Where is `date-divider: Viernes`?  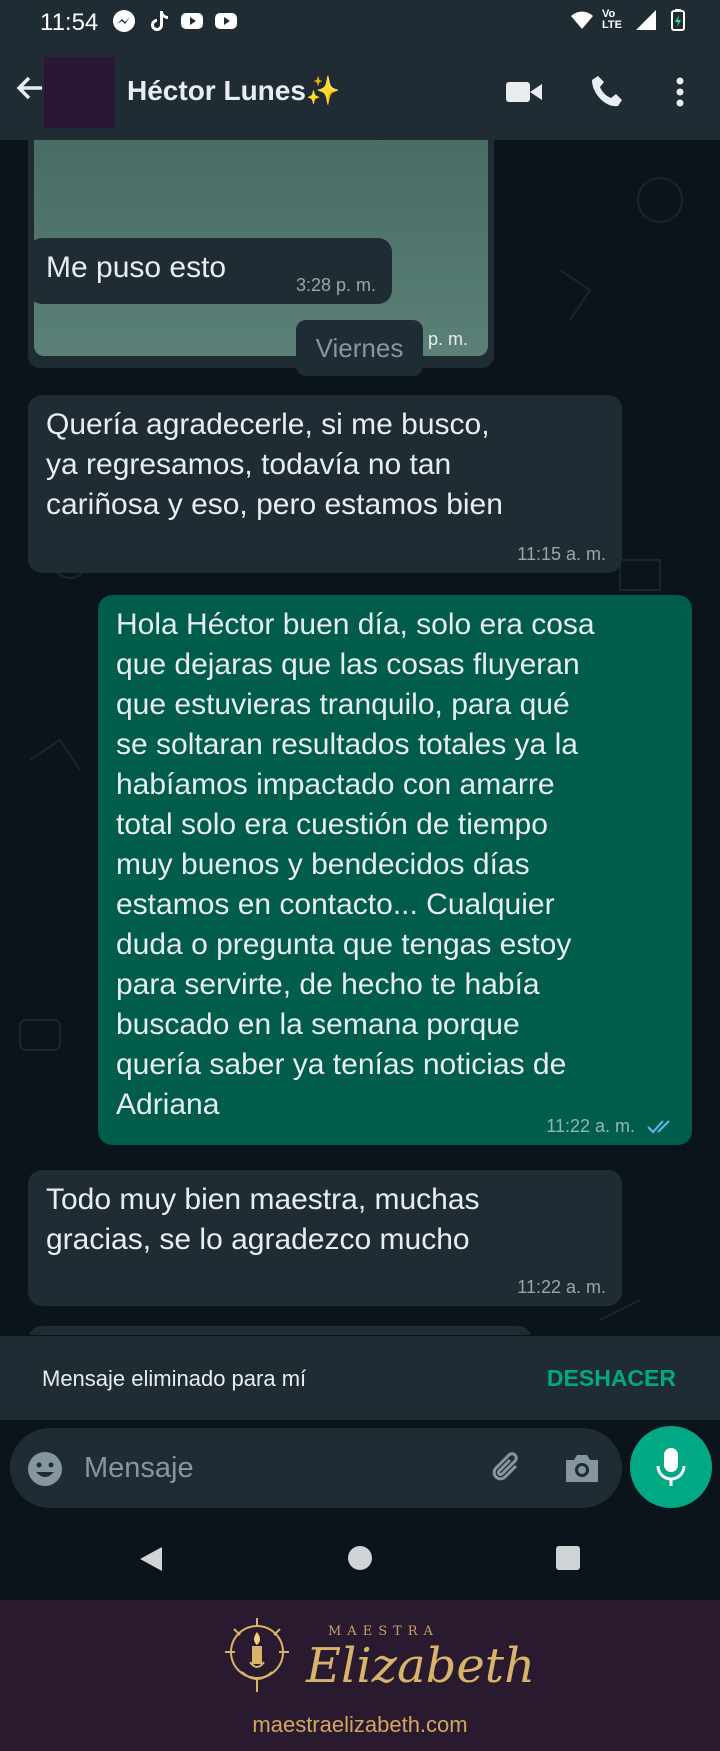
date-divider: Viernes is located at coordinates (359, 348).